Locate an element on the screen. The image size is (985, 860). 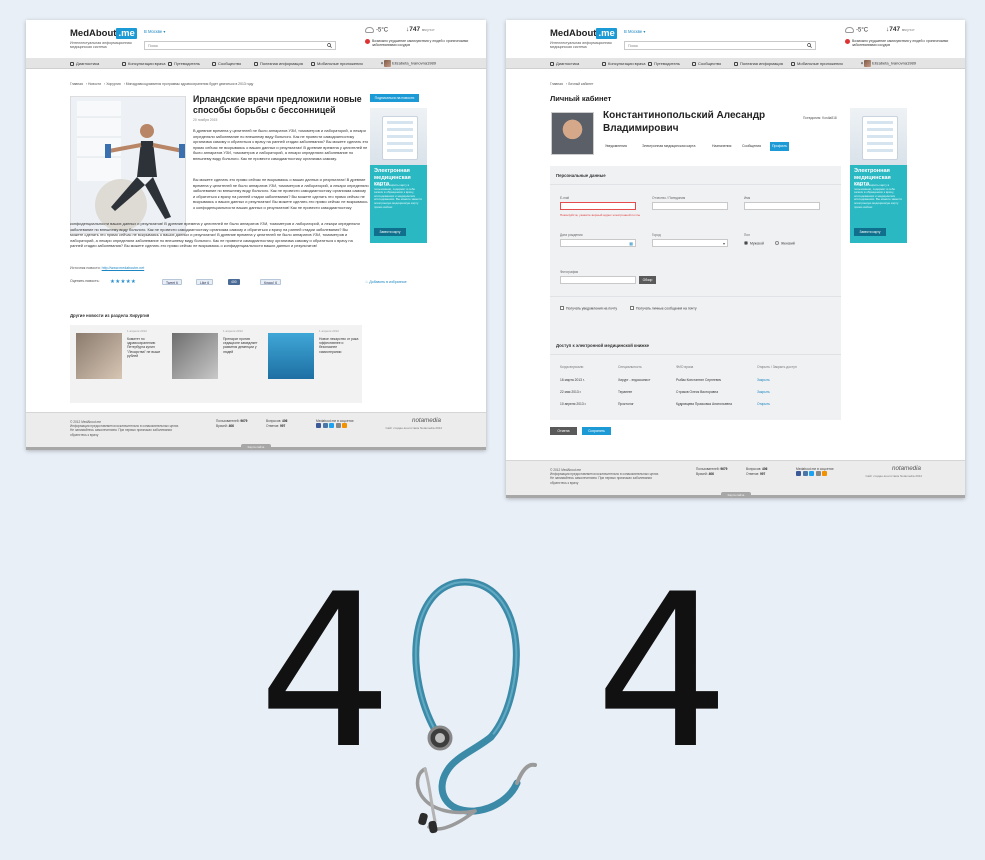
source-link: http://www.medaboutm.net is located at coordinates (123, 268).